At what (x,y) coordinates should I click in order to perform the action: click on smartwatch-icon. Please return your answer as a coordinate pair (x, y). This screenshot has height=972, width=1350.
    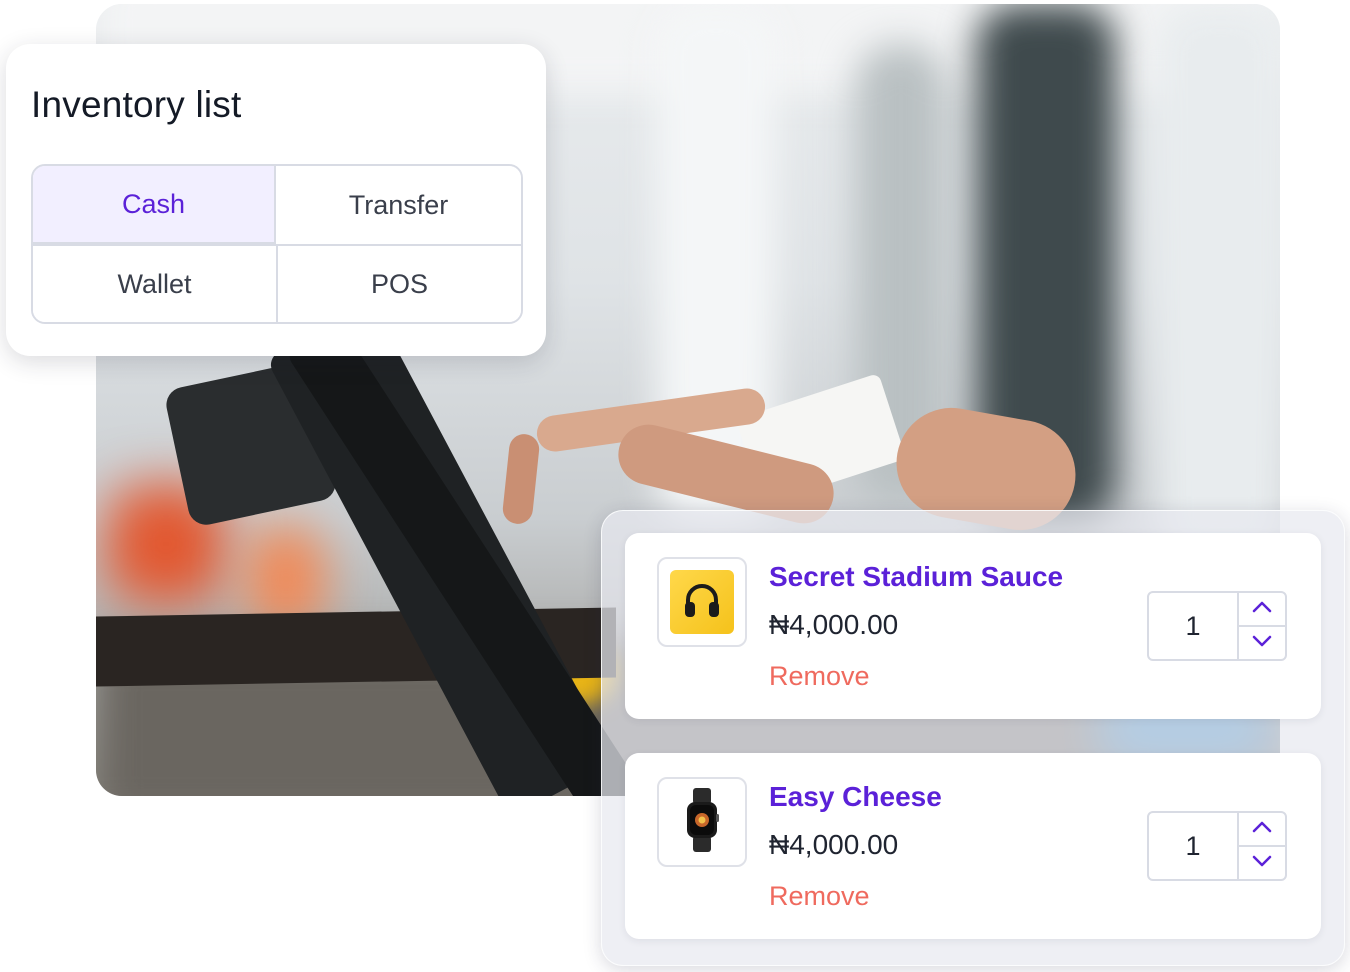
    Looking at the image, I should click on (702, 822).